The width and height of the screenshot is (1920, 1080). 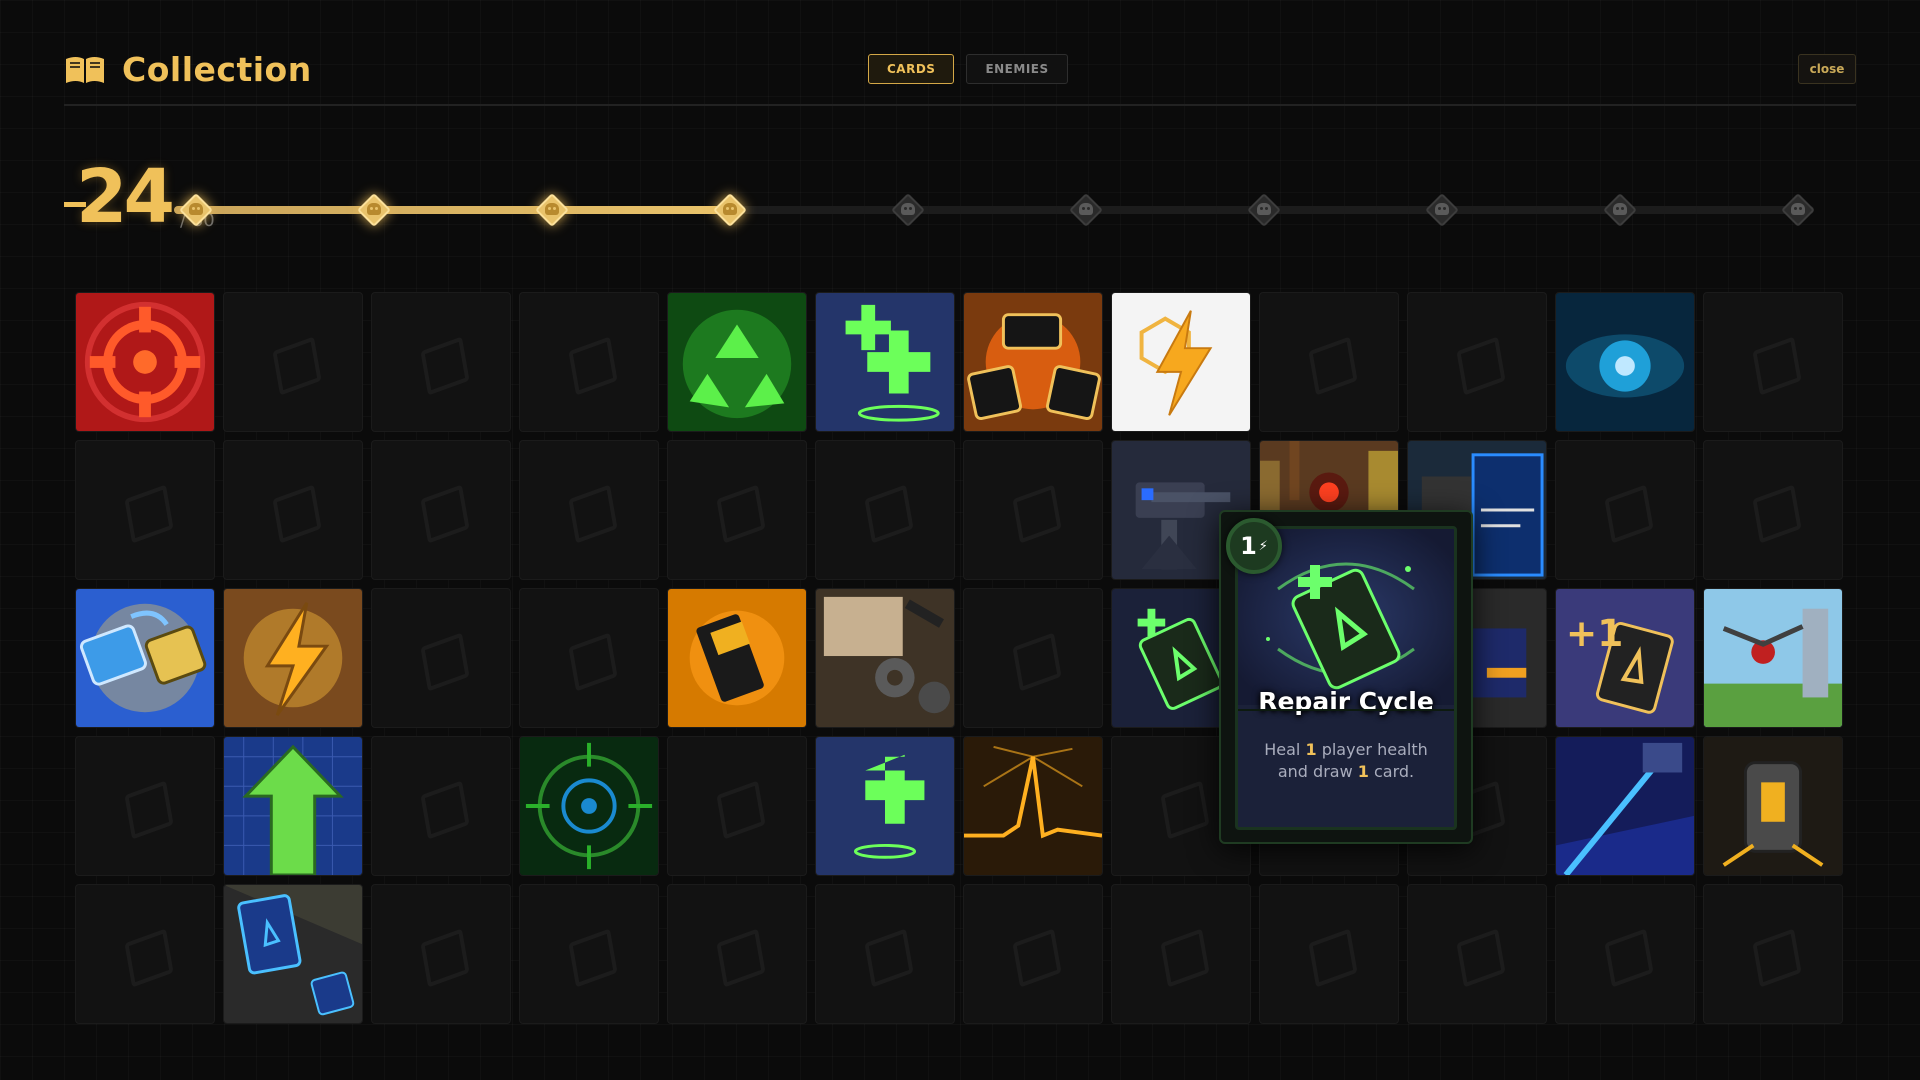 What do you see at coordinates (964, 200) in the screenshot?
I see `collection-progress: 24 / 60` at bounding box center [964, 200].